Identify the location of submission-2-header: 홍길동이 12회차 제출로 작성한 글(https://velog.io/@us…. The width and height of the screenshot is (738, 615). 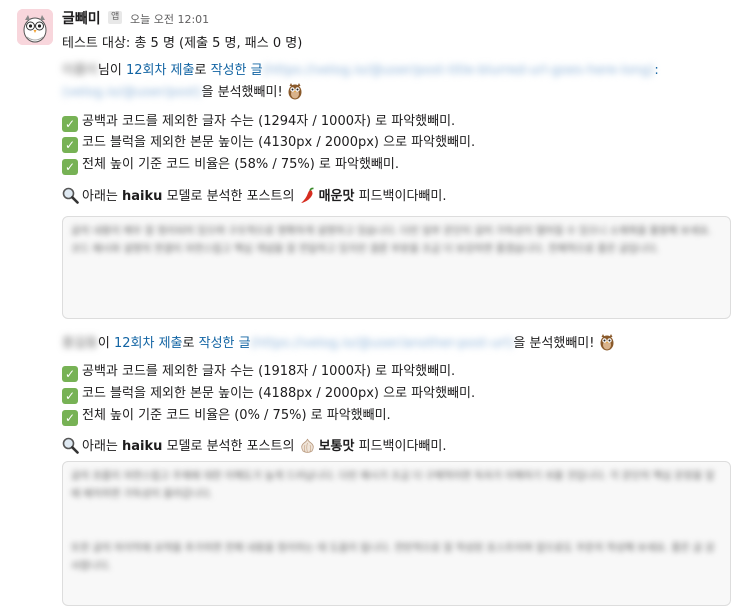
(340, 343).